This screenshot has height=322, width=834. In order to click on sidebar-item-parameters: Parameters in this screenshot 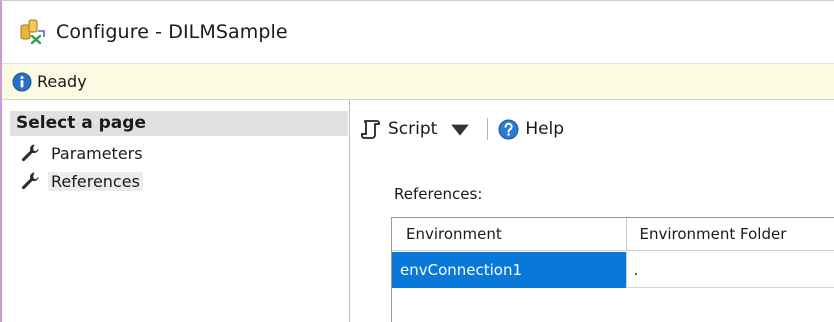, I will do `click(83, 153)`.